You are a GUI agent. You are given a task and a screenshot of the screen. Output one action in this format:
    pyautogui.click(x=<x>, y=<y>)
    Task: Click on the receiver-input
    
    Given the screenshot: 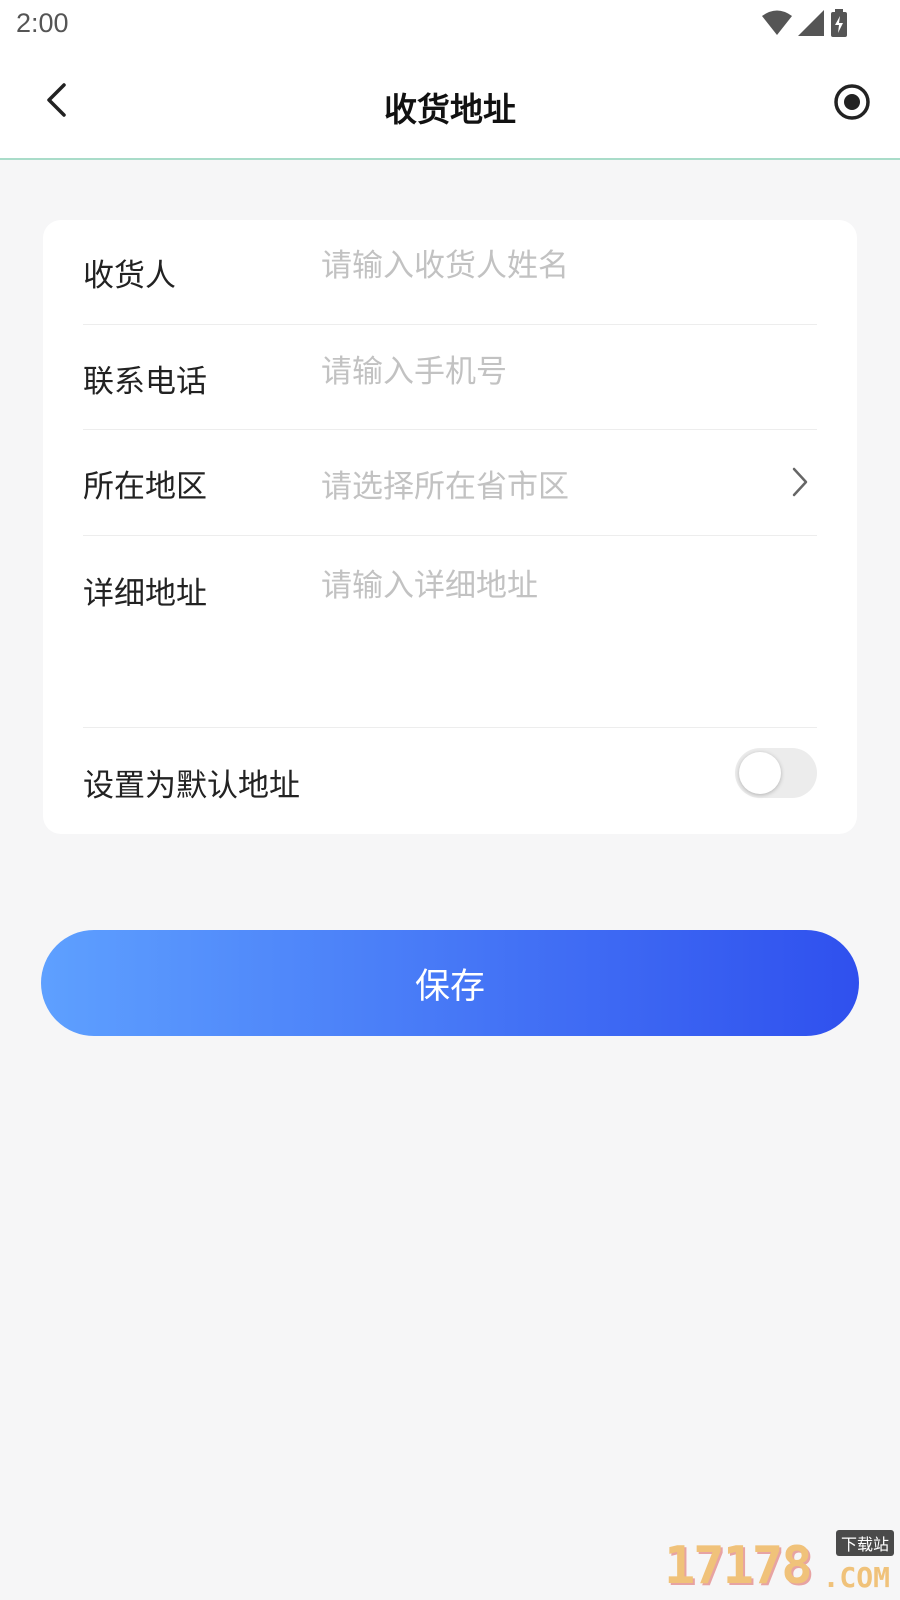 What is the action you would take?
    pyautogui.click(x=541, y=266)
    